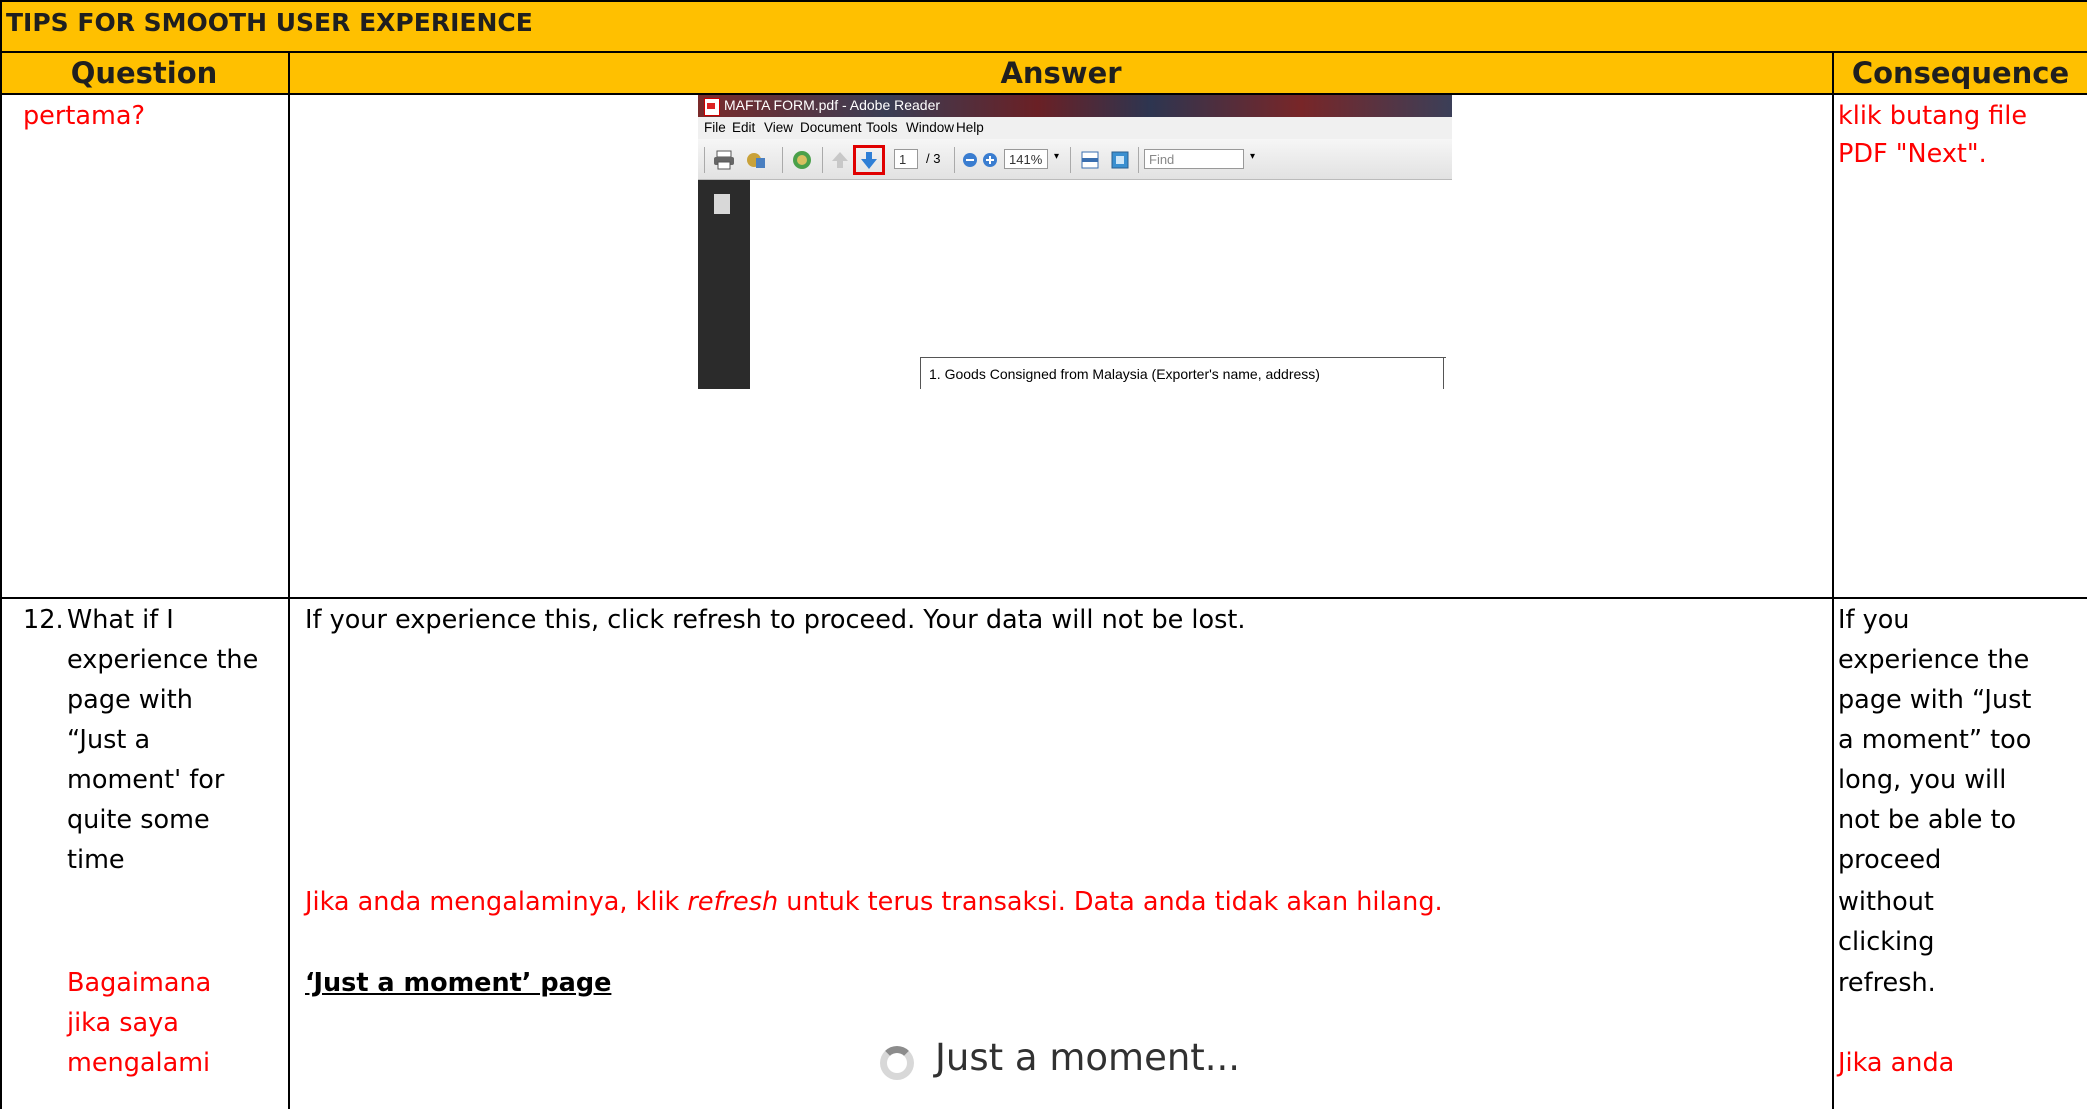 This screenshot has width=2087, height=1109. Describe the element at coordinates (109, 740) in the screenshot. I see `row12-question-line-4: “Just a` at that location.